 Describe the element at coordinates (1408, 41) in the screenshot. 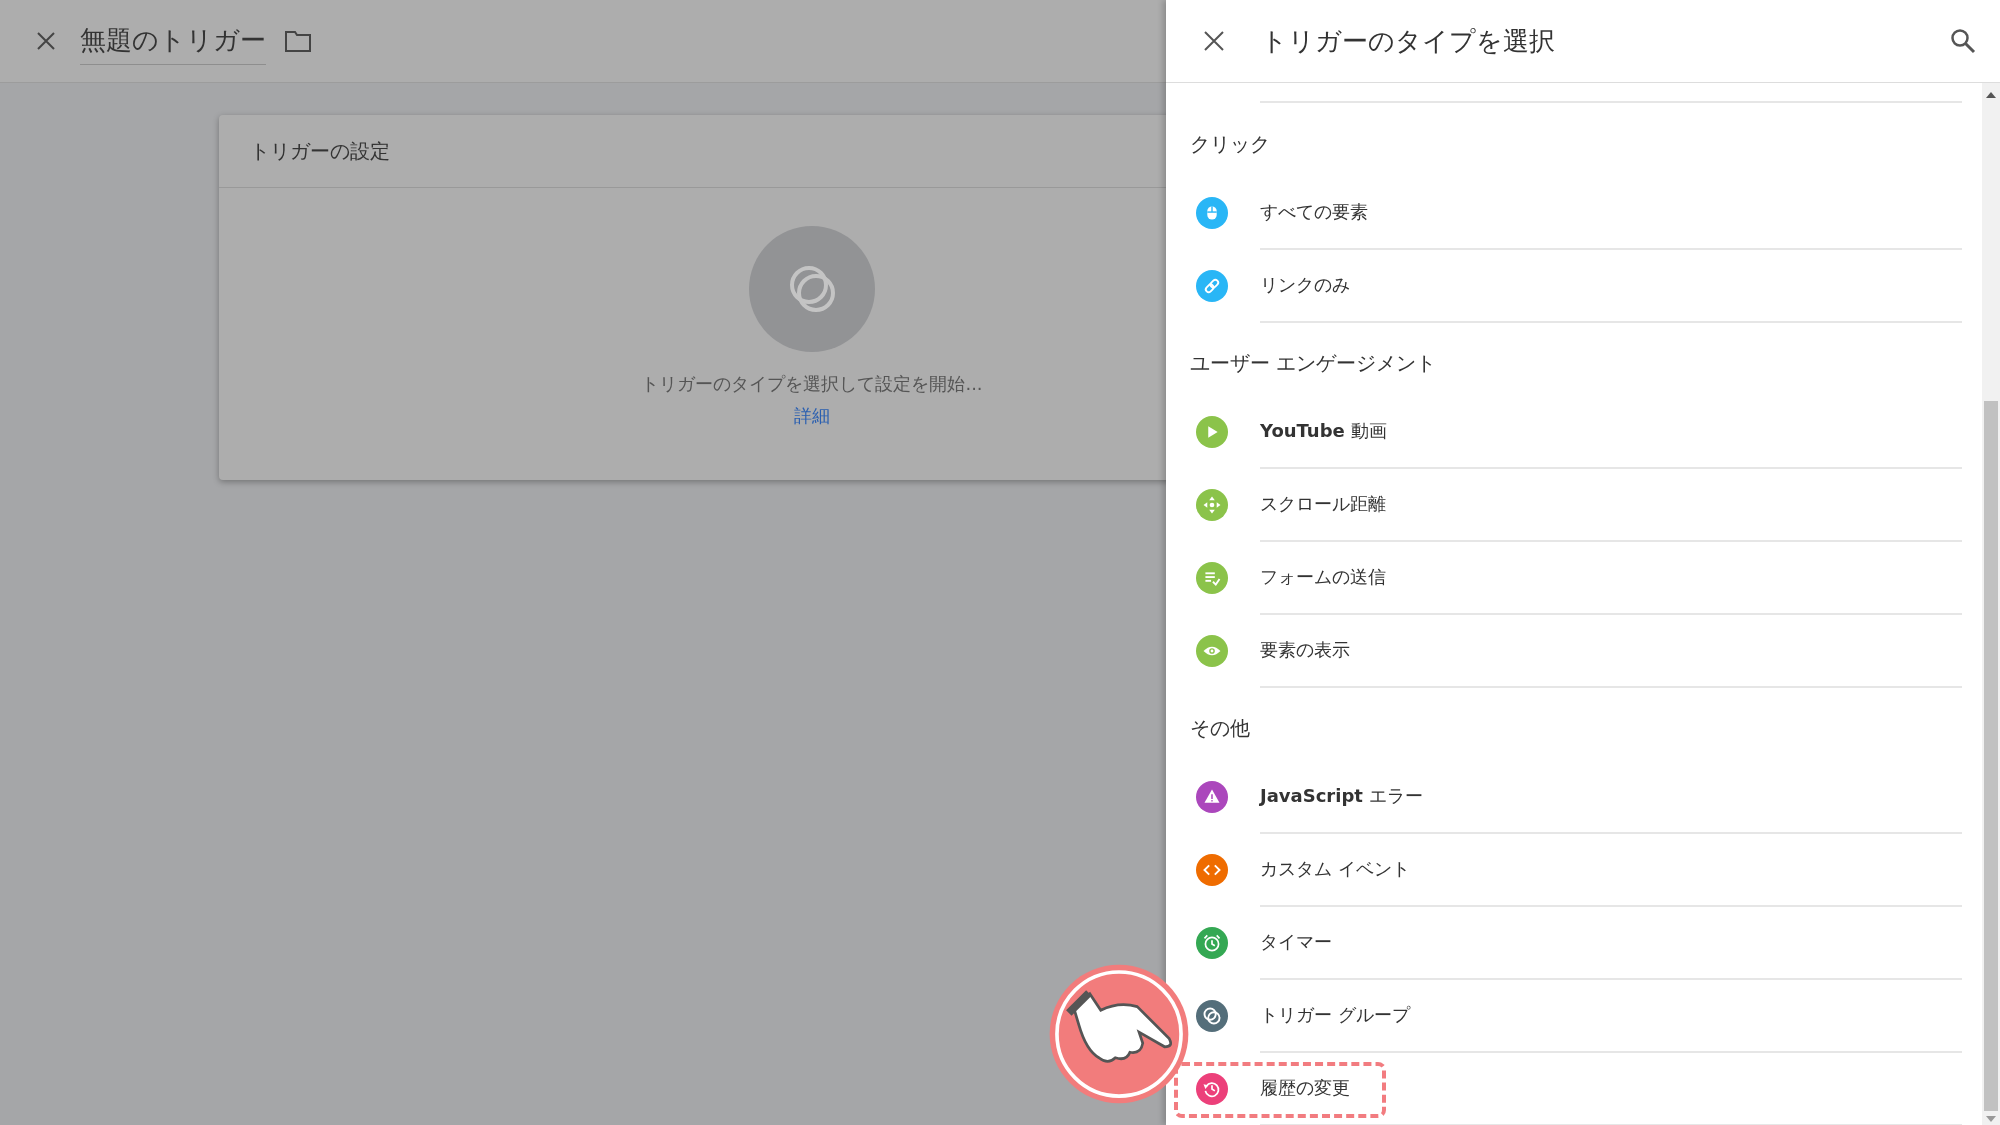

I see `panel-title: トリガーのタイプを選択` at that location.